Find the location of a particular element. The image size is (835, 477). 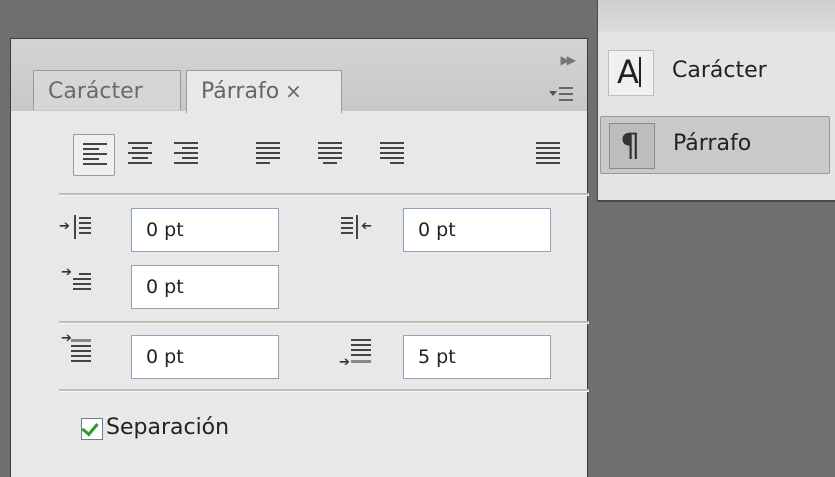

align-center-icon is located at coordinates (140, 155).